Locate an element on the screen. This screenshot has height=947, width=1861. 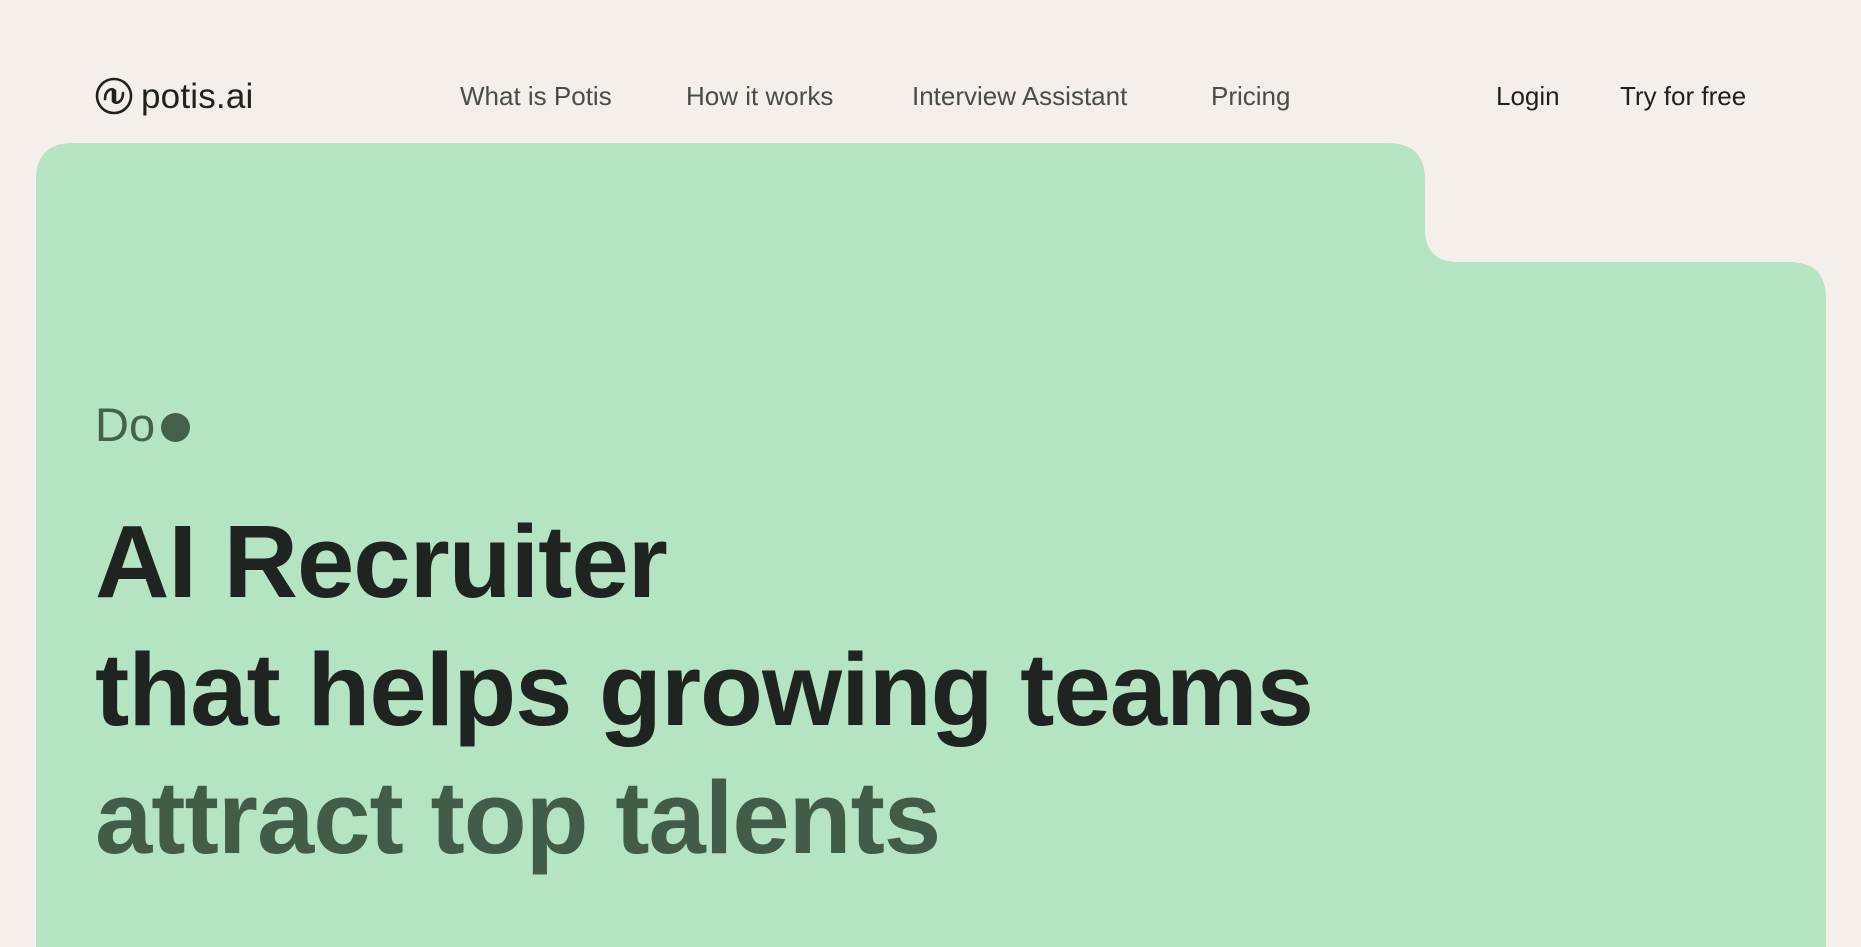
hero-kicker-text: Do is located at coordinates (125, 424).